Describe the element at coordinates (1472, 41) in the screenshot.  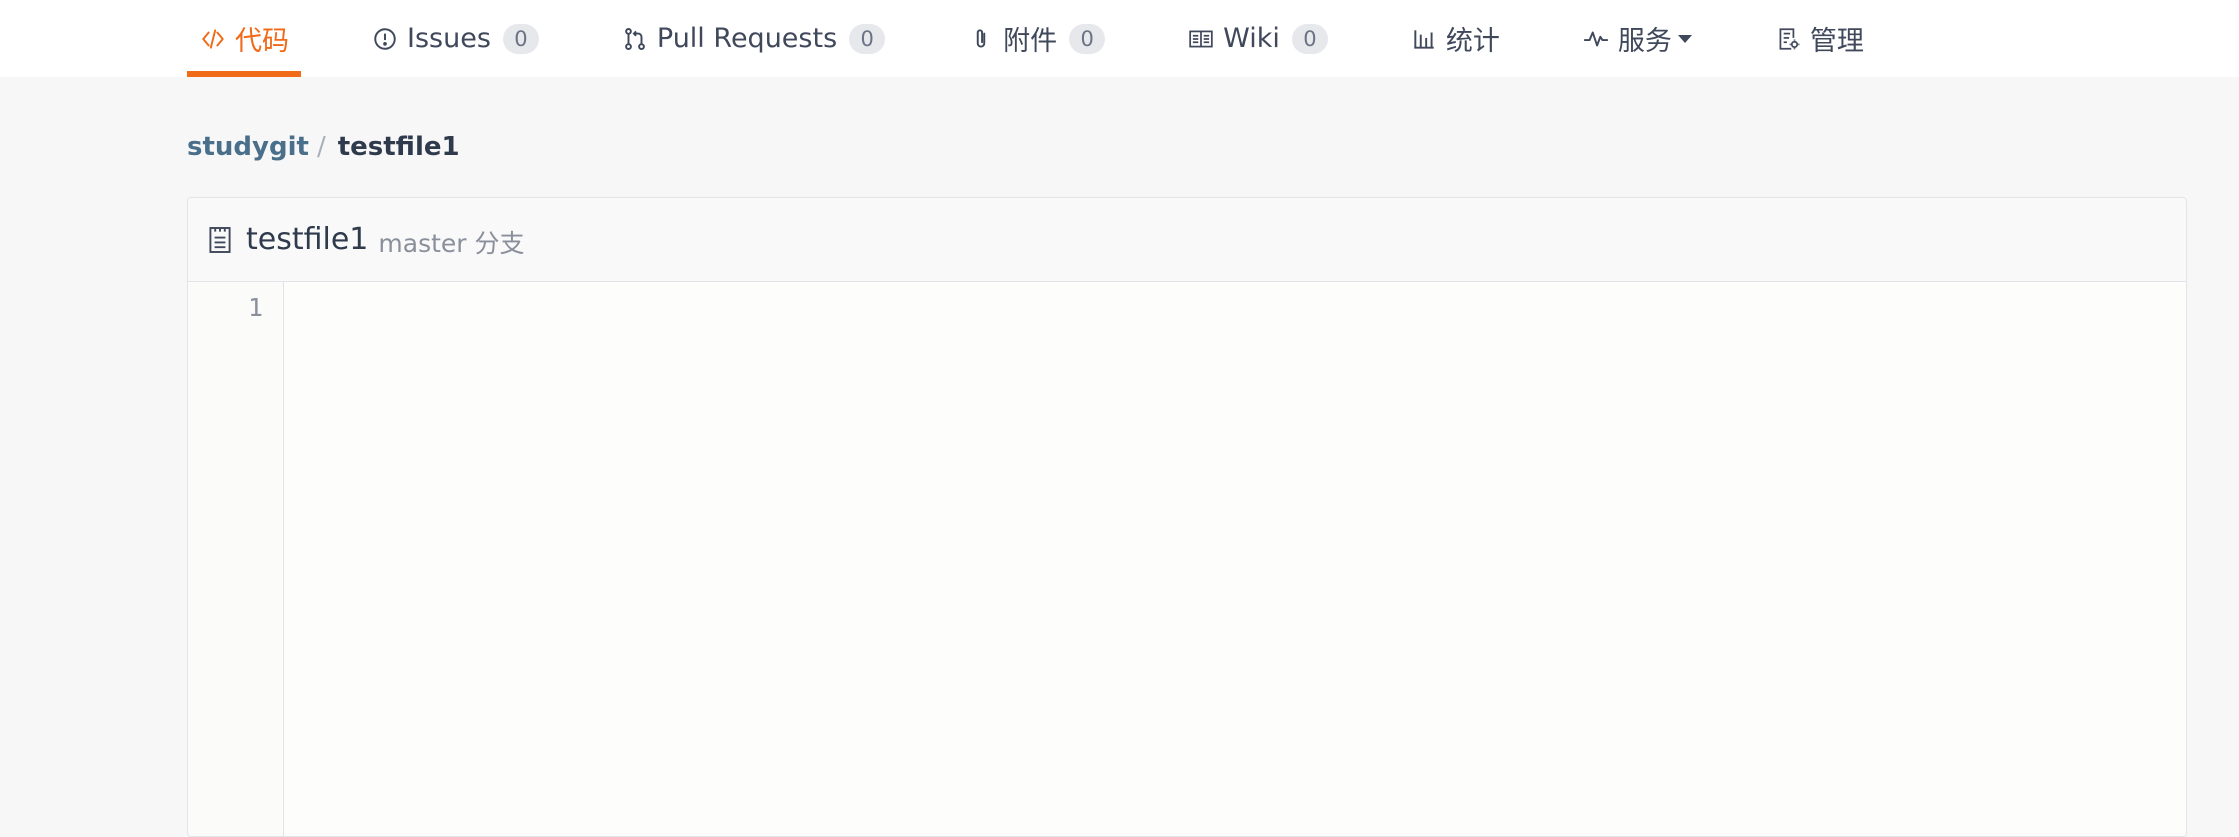
I see `tab-statistics-label: 统计` at that location.